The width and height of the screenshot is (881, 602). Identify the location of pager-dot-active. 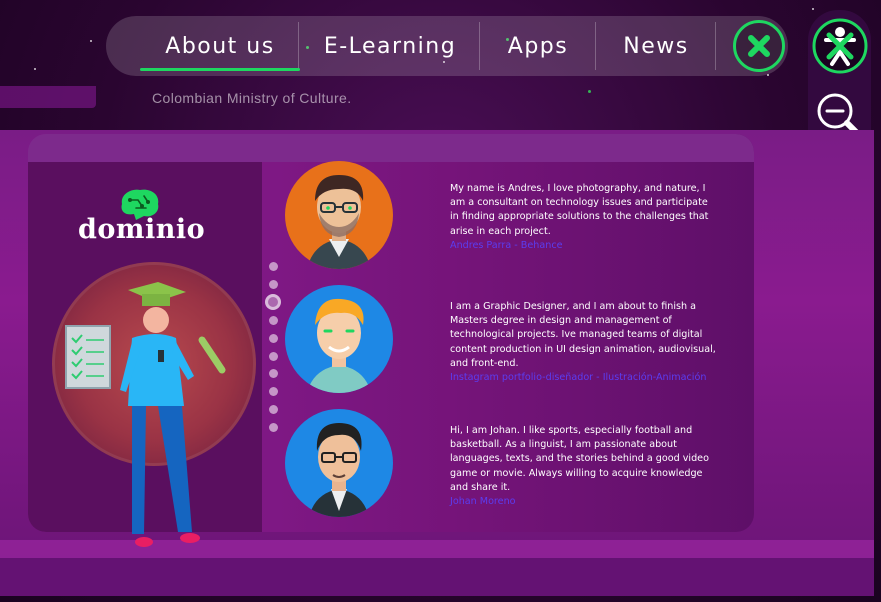
(273, 302).